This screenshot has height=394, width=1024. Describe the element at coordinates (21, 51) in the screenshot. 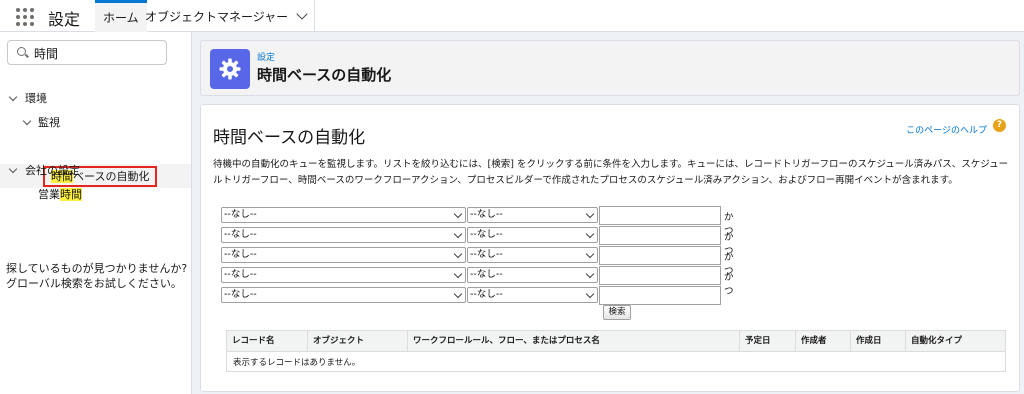

I see `search-icon` at that location.